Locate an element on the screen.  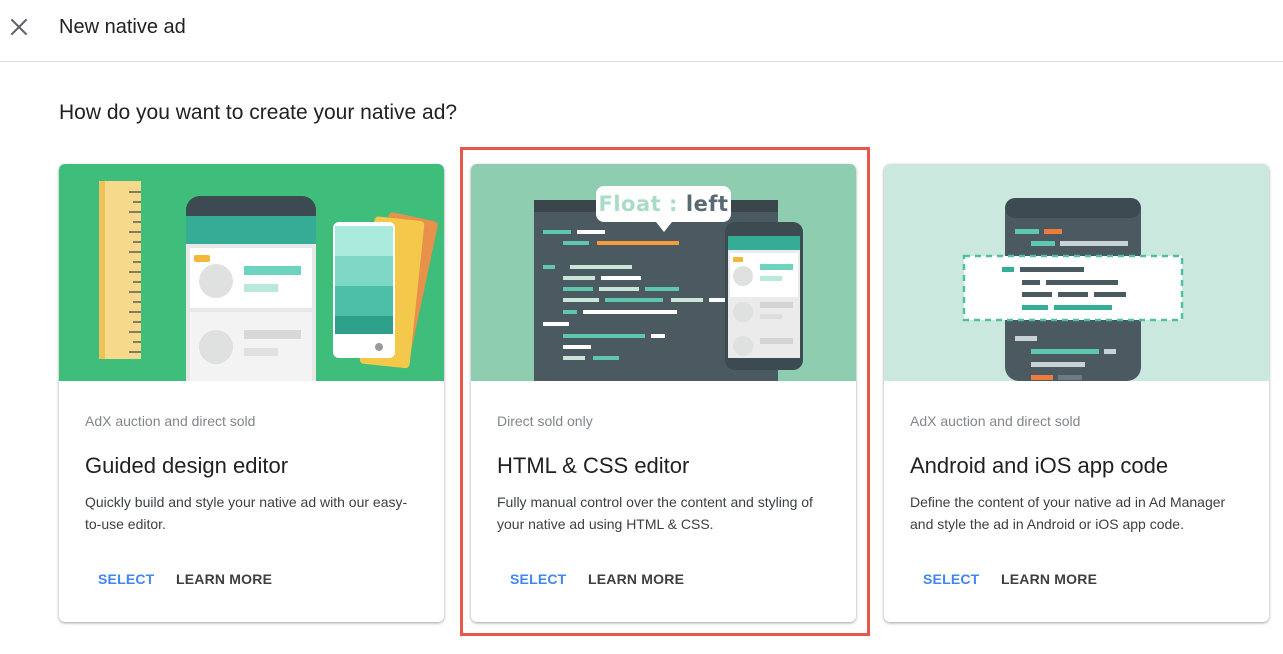
card-title: Android and iOS app code is located at coordinates (1039, 465).